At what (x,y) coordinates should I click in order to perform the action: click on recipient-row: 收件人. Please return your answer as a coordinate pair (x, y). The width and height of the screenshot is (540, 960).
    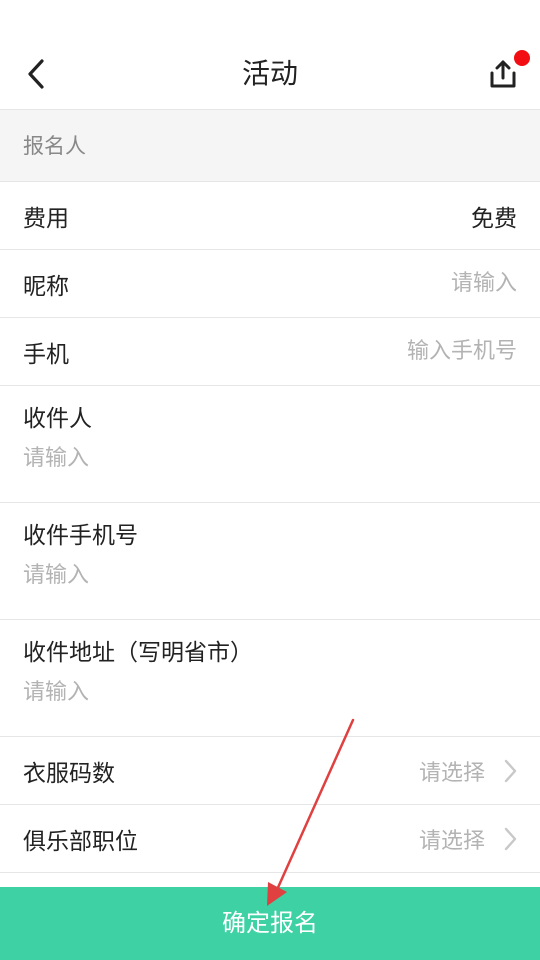
    Looking at the image, I should click on (270, 444).